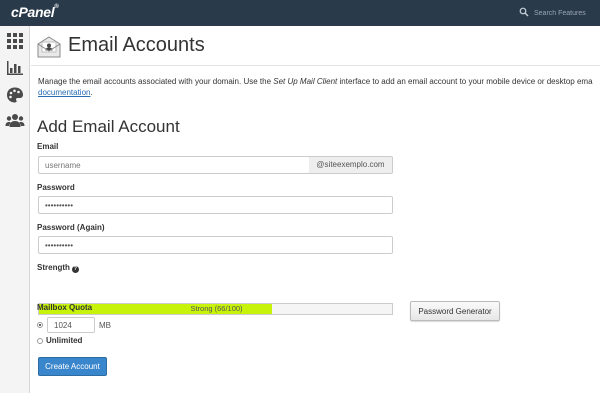  Describe the element at coordinates (56, 187) in the screenshot. I see `password-label: Password` at that location.